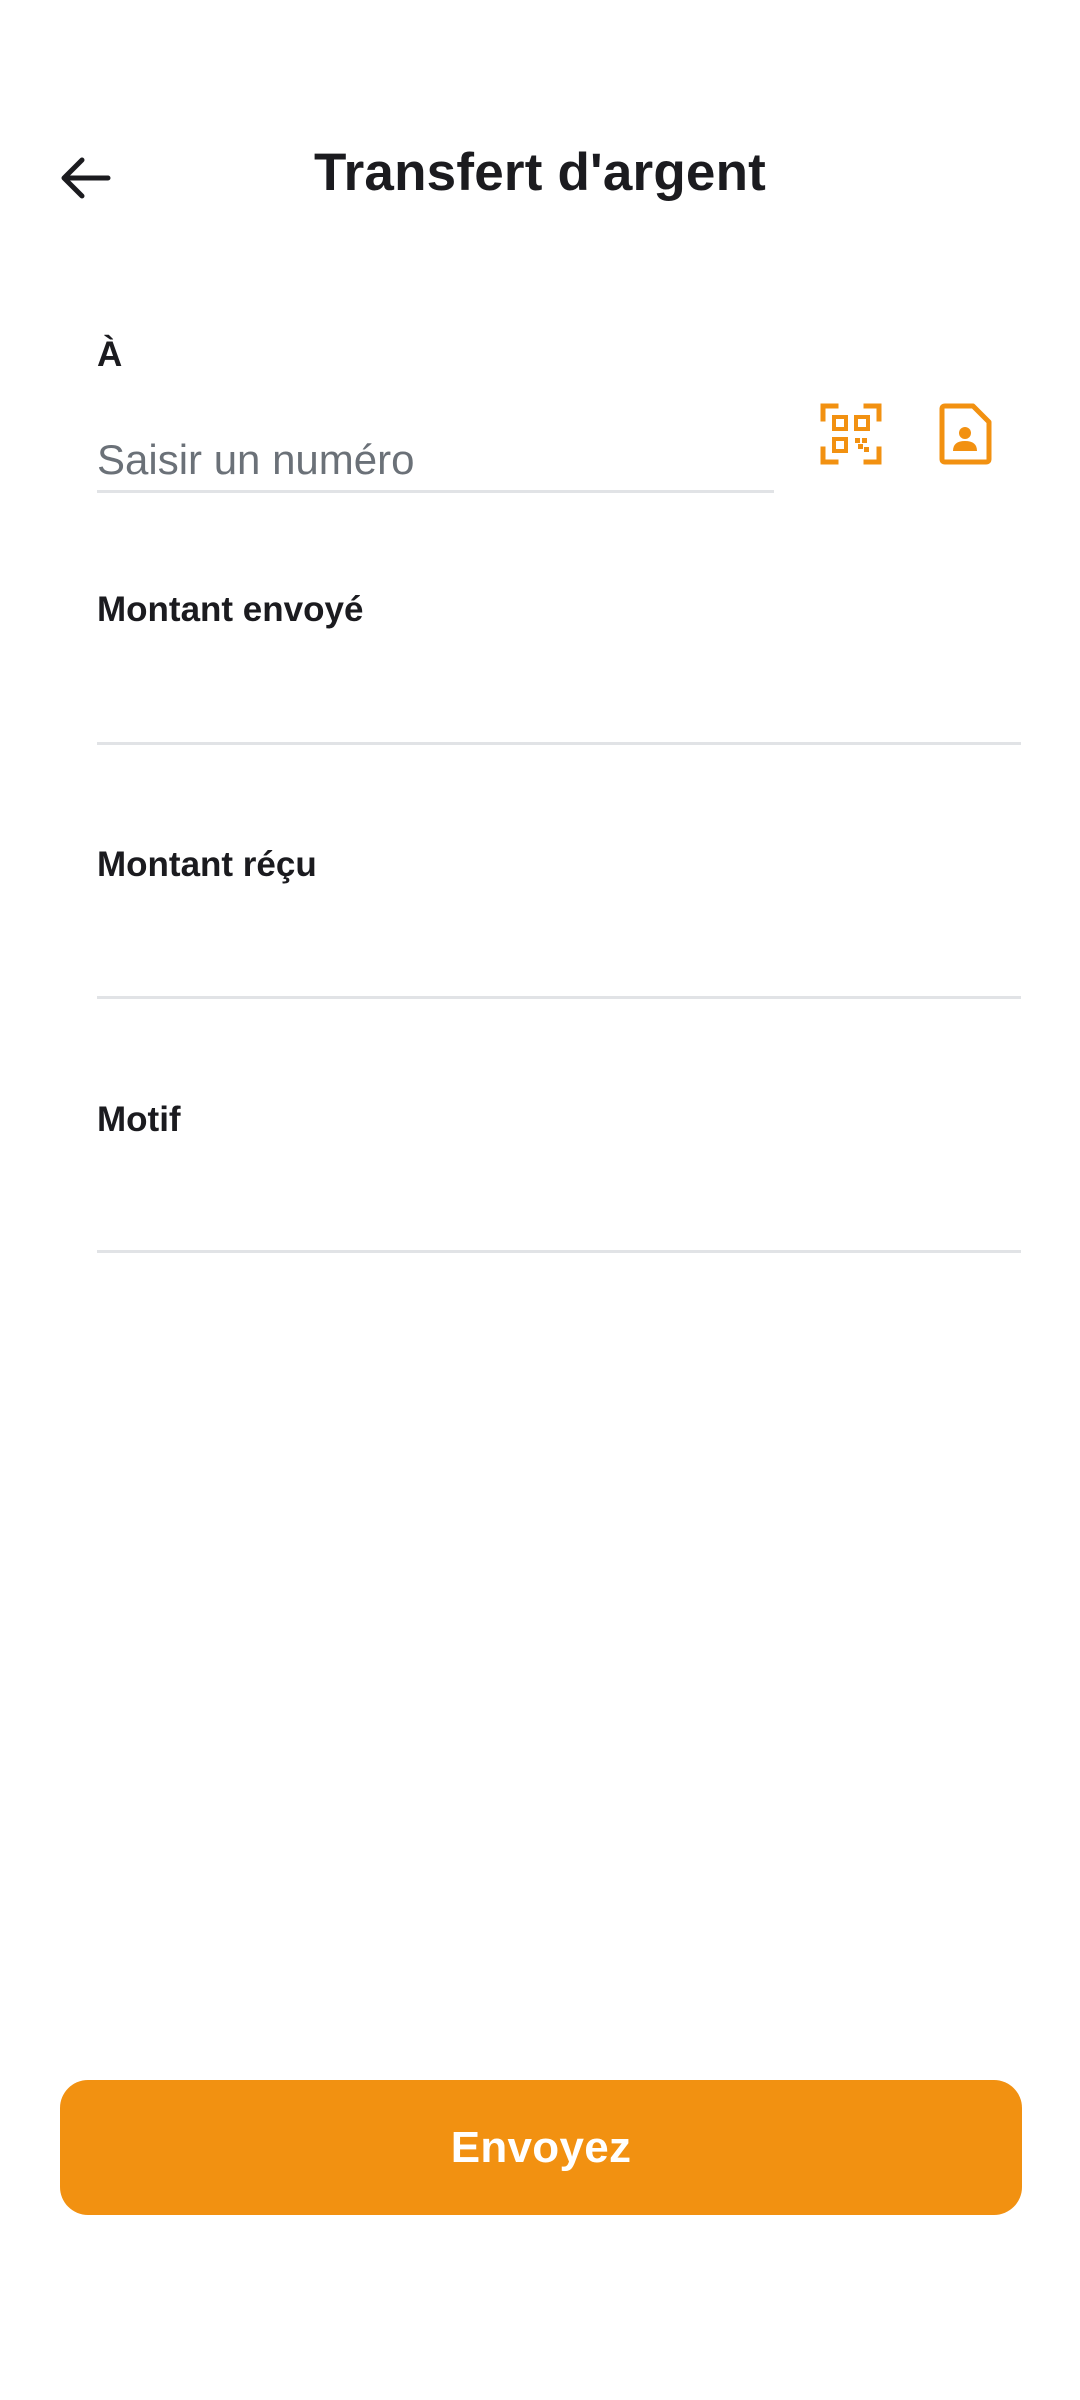 The image size is (1080, 2400). I want to click on page-title: Transfert d'argent, so click(540, 172).